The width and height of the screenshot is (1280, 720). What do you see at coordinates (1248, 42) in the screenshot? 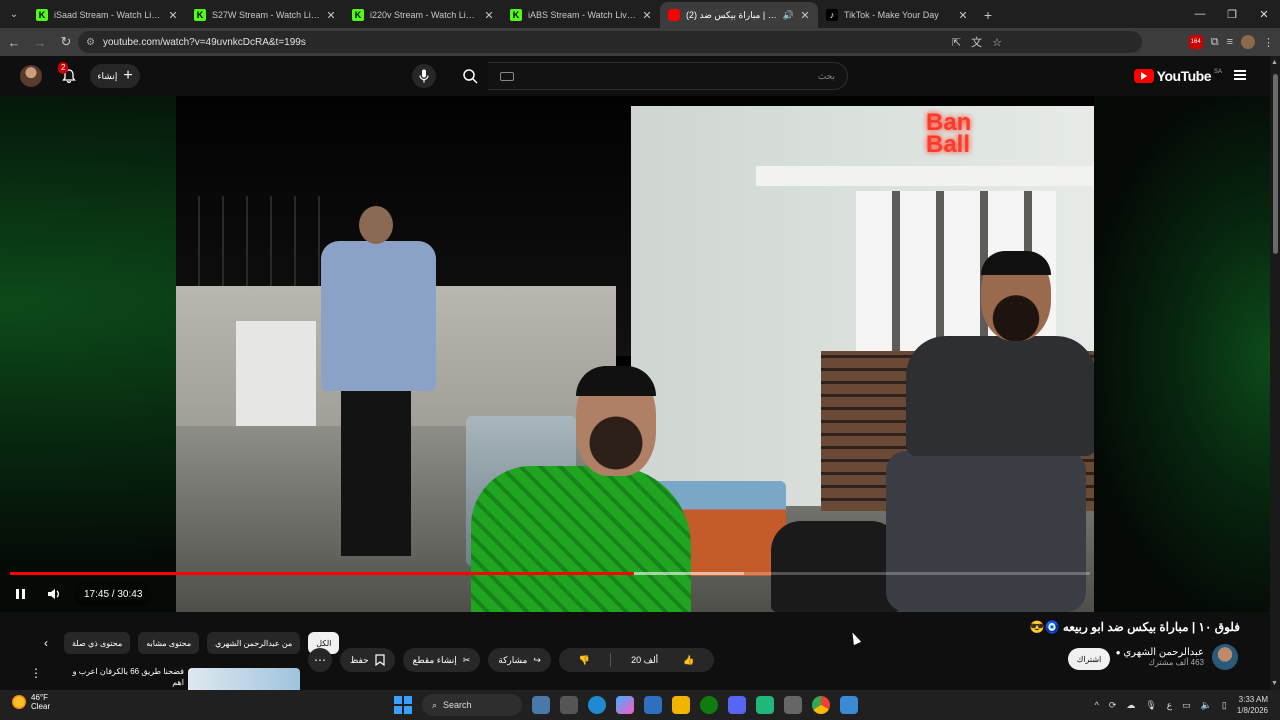
I see `profile-avatar` at bounding box center [1248, 42].